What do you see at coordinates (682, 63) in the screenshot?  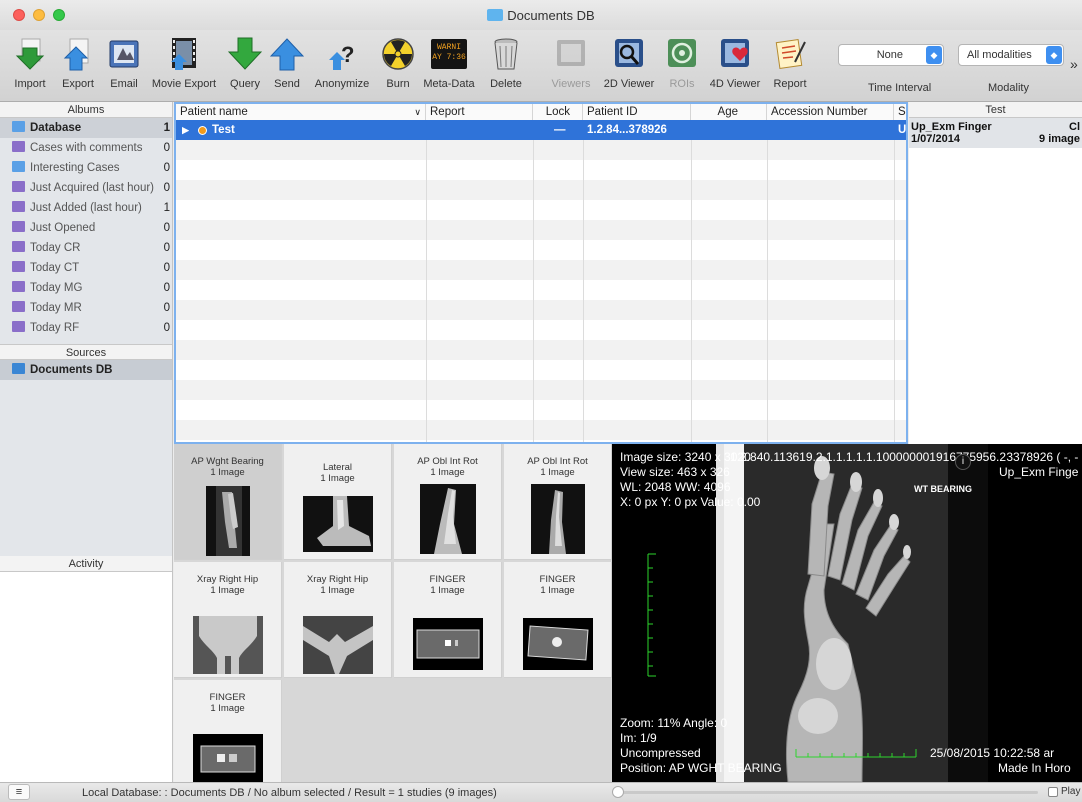 I see `rois-button: ROIs` at bounding box center [682, 63].